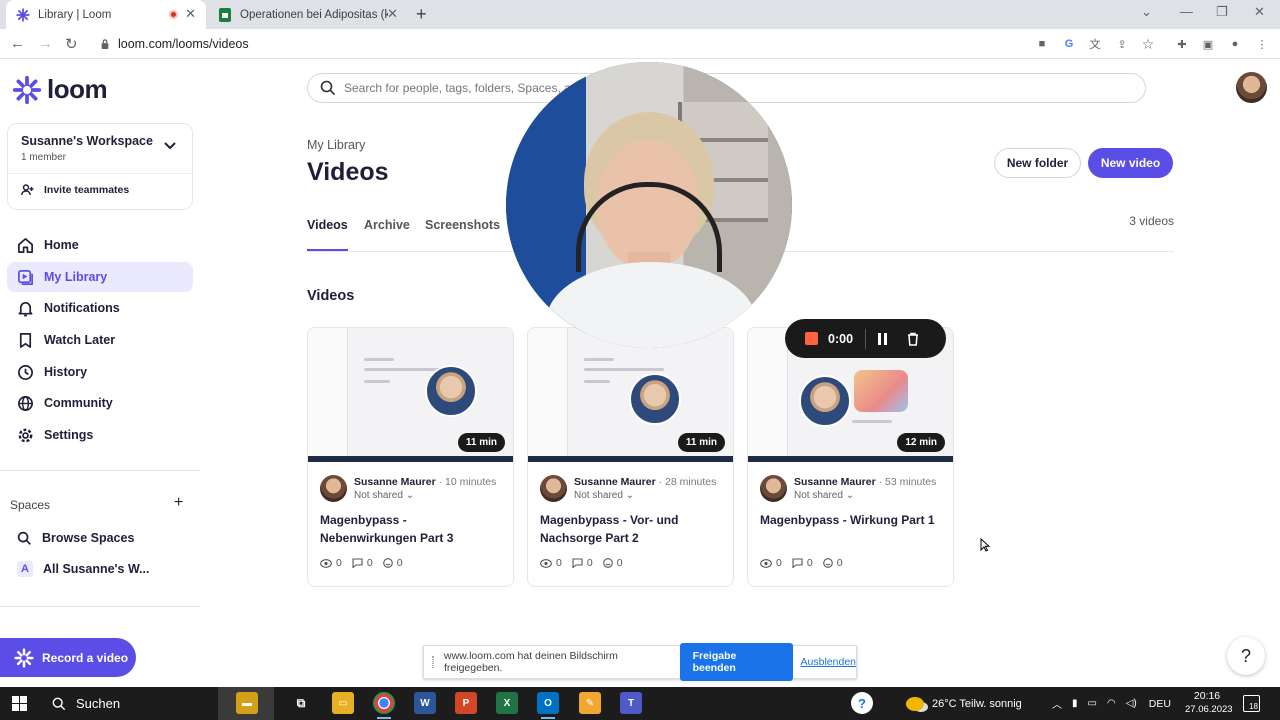  What do you see at coordinates (82, 308) in the screenshot?
I see `sidebar-item-label: Notifications` at bounding box center [82, 308].